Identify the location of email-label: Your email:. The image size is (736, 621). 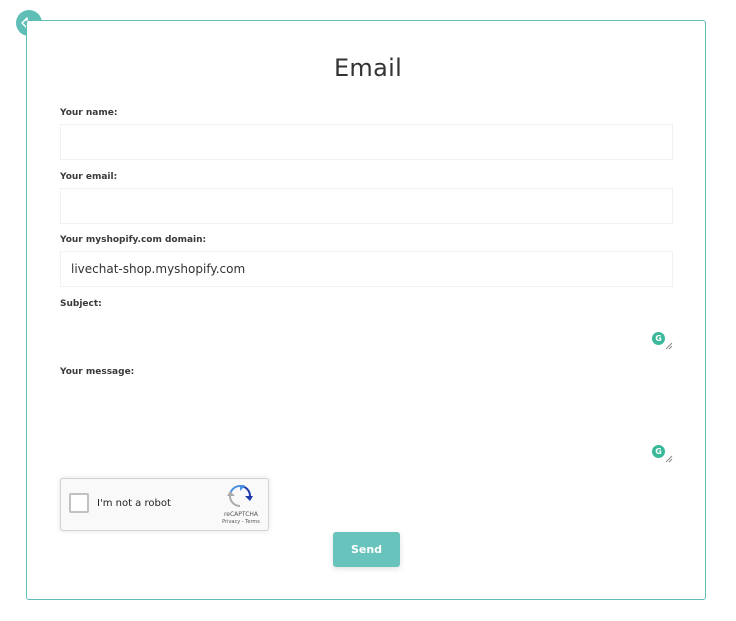
(89, 177).